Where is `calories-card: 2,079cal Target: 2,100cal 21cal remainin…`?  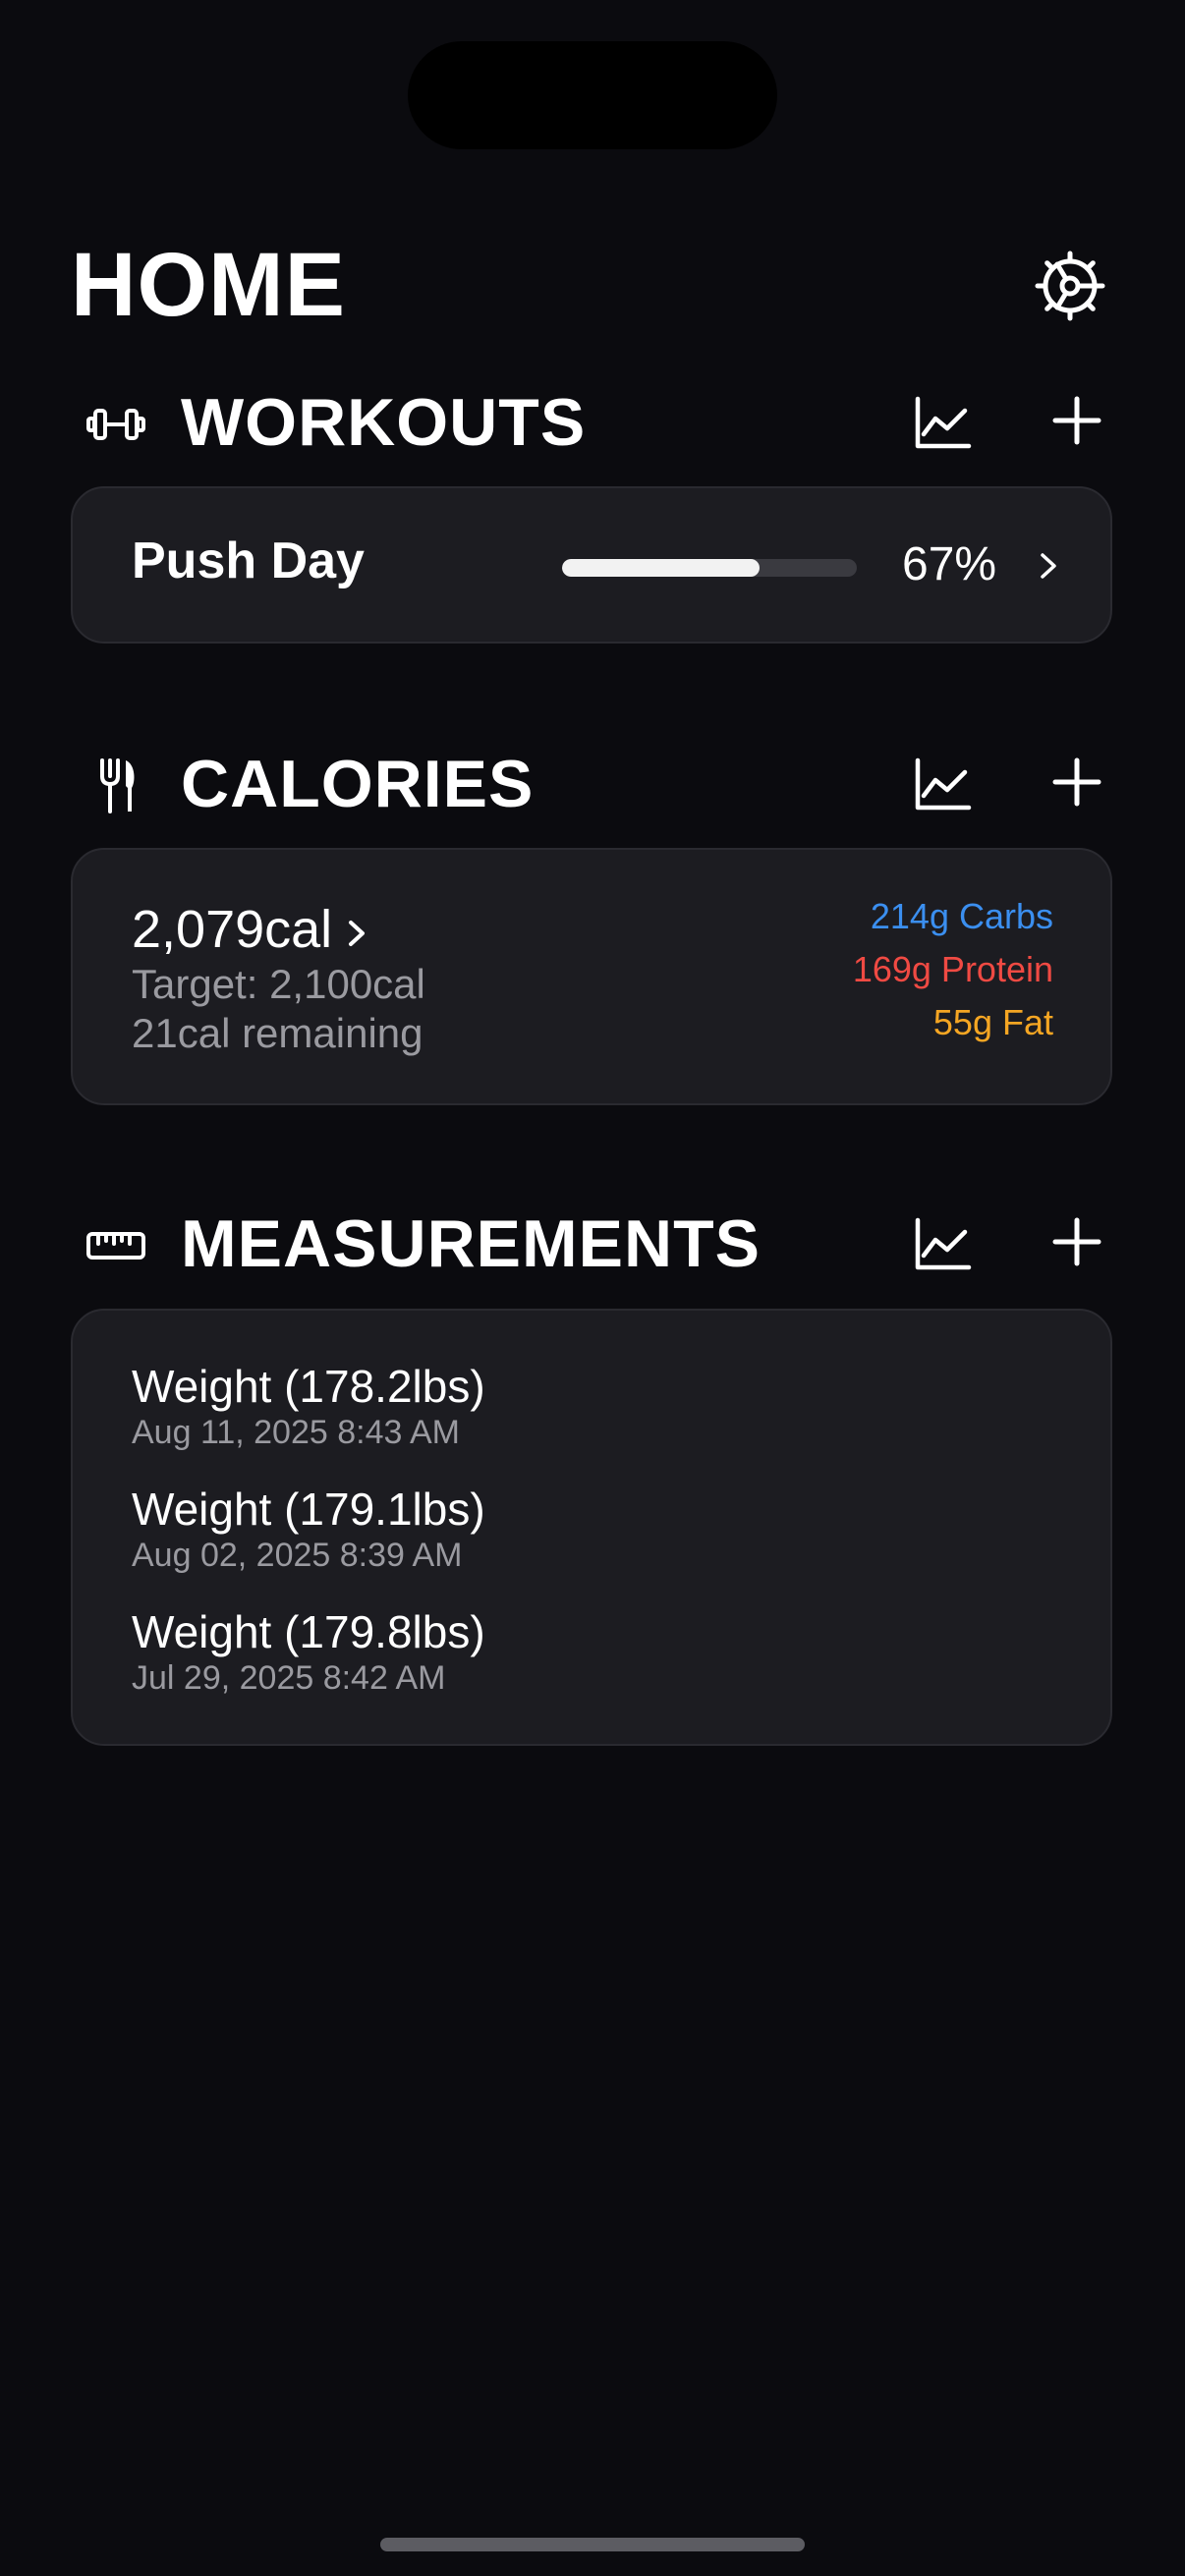
calories-card: 2,079cal Target: 2,100cal 21cal remainin… is located at coordinates (592, 976).